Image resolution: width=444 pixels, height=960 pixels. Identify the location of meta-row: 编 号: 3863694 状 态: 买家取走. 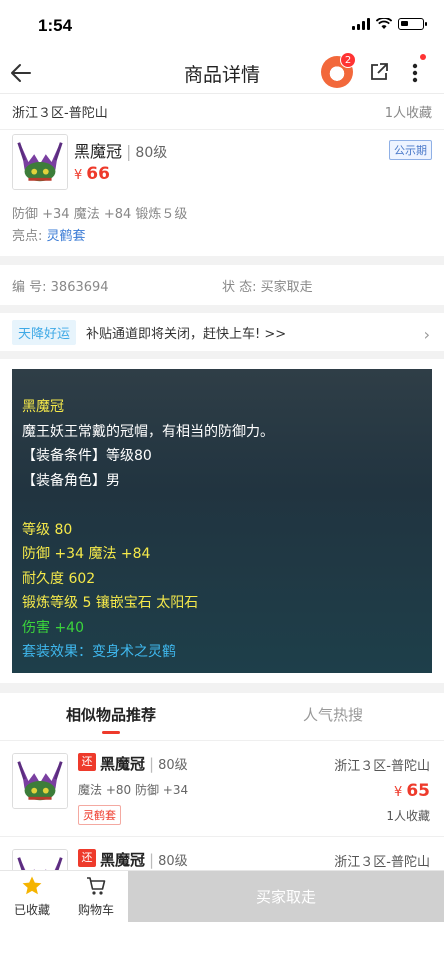
(222, 285).